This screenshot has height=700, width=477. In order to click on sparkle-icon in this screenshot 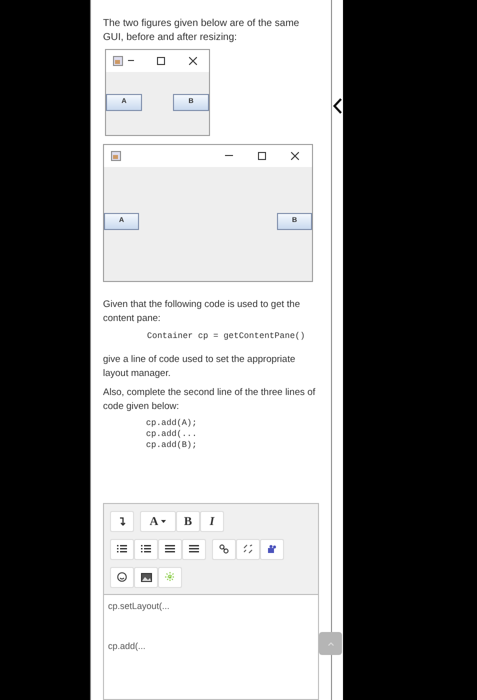, I will do `click(170, 577)`.